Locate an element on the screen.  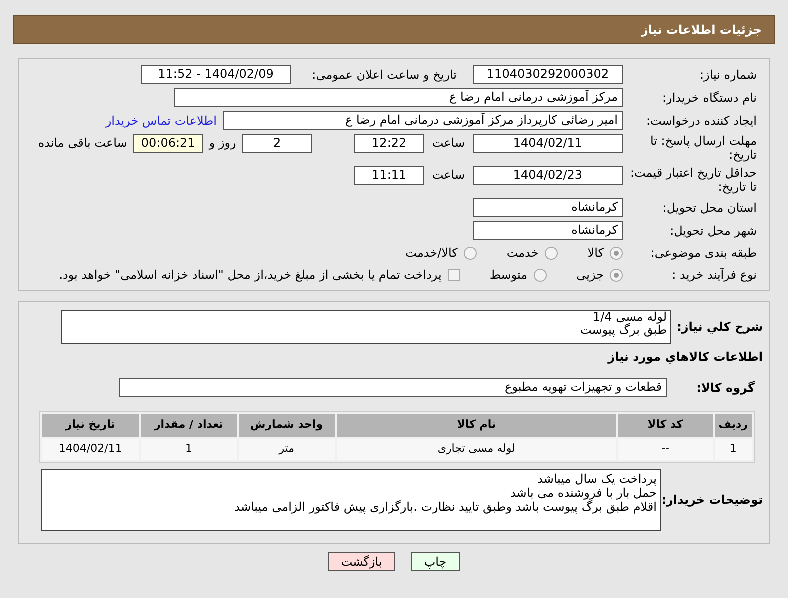
value-field: امیر رضائی کارپرداز مرکز آموزشی درمانی امام رضا ع is located at coordinates (423, 120).